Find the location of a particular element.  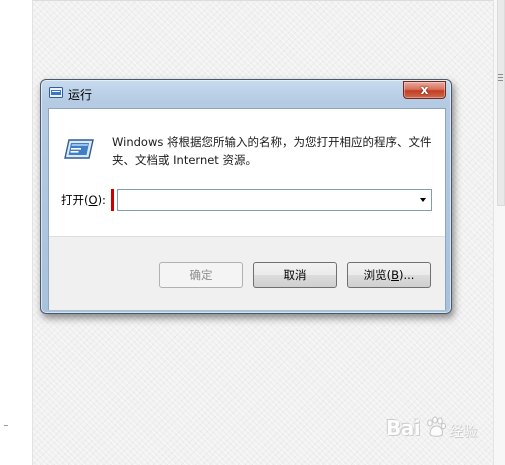

run-program-icon is located at coordinates (79, 149).